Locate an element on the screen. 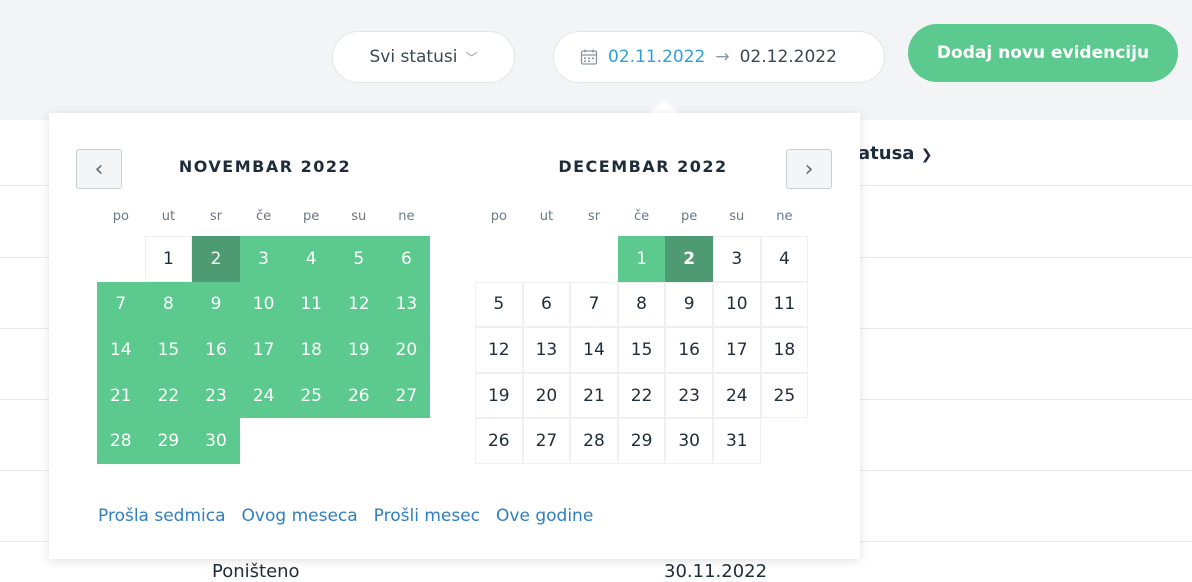 The image size is (1192, 582). popup-caret is located at coordinates (664, 106).